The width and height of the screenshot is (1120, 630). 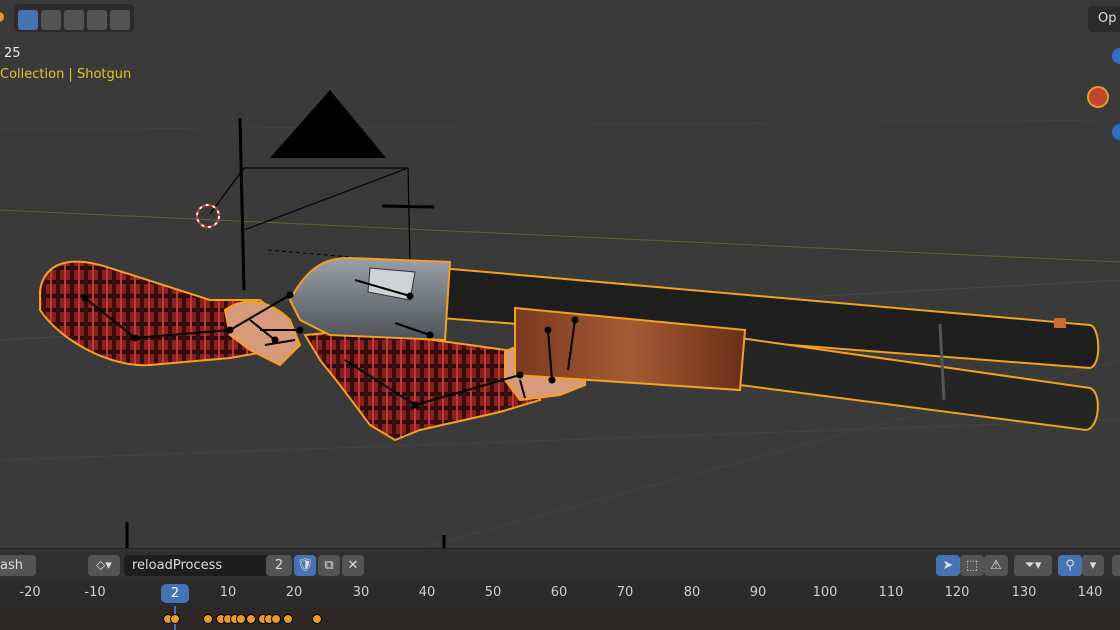 I want to click on tick-label: 60, so click(x=559, y=592).